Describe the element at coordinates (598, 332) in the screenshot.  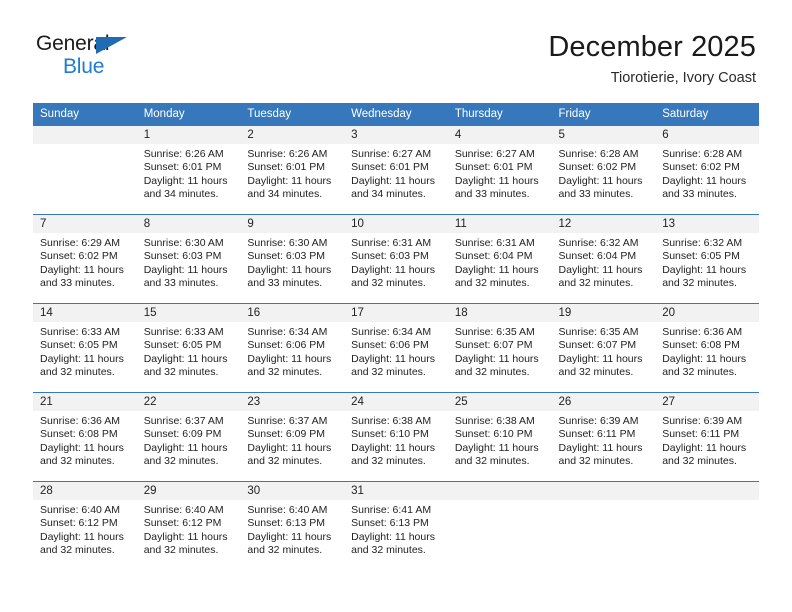
I see `sunrise-text: Sunrise: 6:35 AM` at that location.